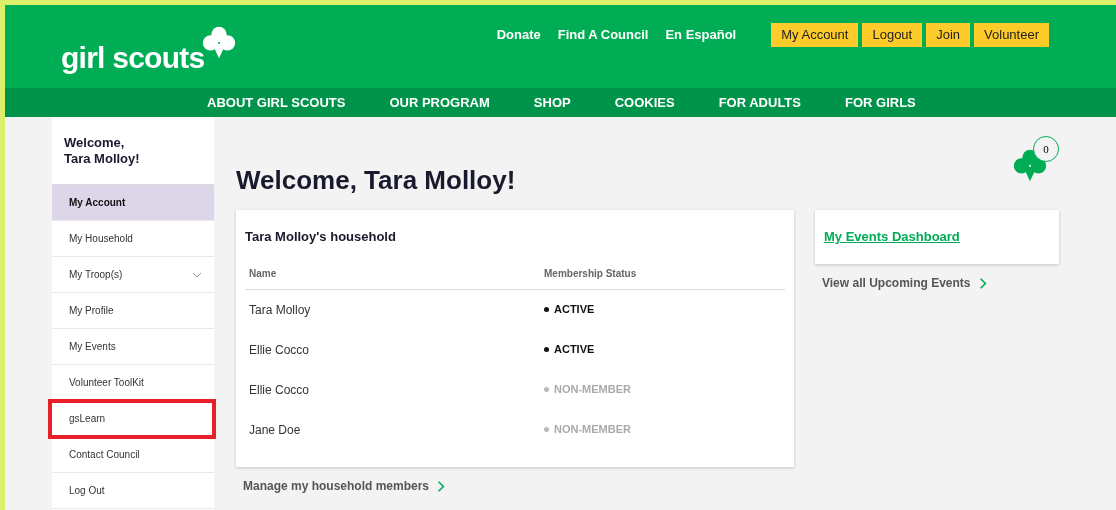  What do you see at coordinates (321, 237) in the screenshot?
I see `household-title: Tara Molloy's household` at bounding box center [321, 237].